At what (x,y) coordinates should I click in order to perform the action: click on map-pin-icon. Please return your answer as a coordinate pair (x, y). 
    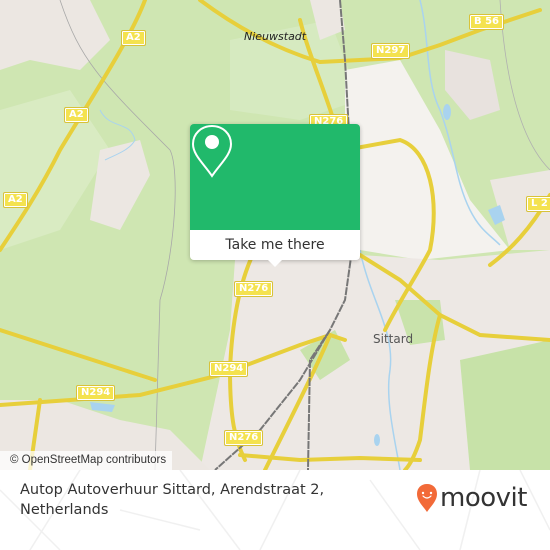
    Looking at the image, I should click on (212, 151).